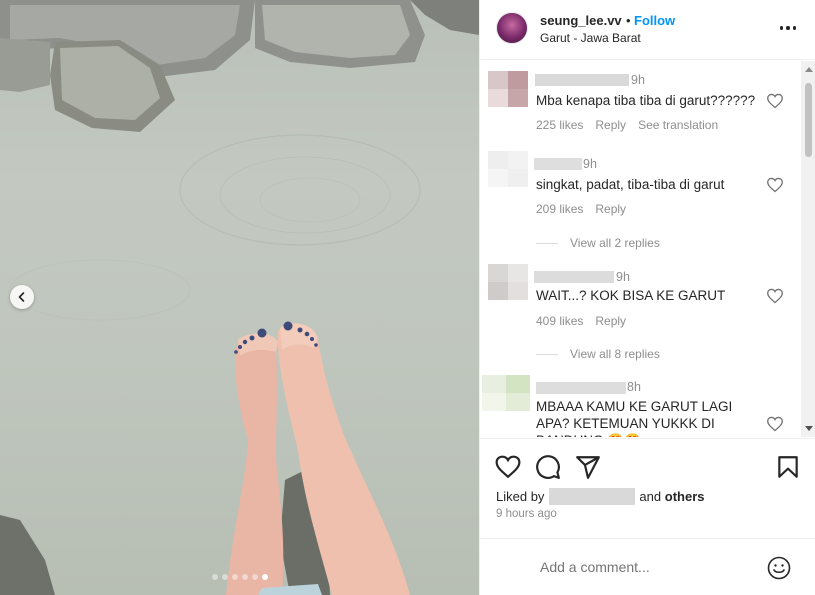 This screenshot has height=595, width=815. What do you see at coordinates (581, 20) in the screenshot?
I see `author-username: seung_lee.vv` at bounding box center [581, 20].